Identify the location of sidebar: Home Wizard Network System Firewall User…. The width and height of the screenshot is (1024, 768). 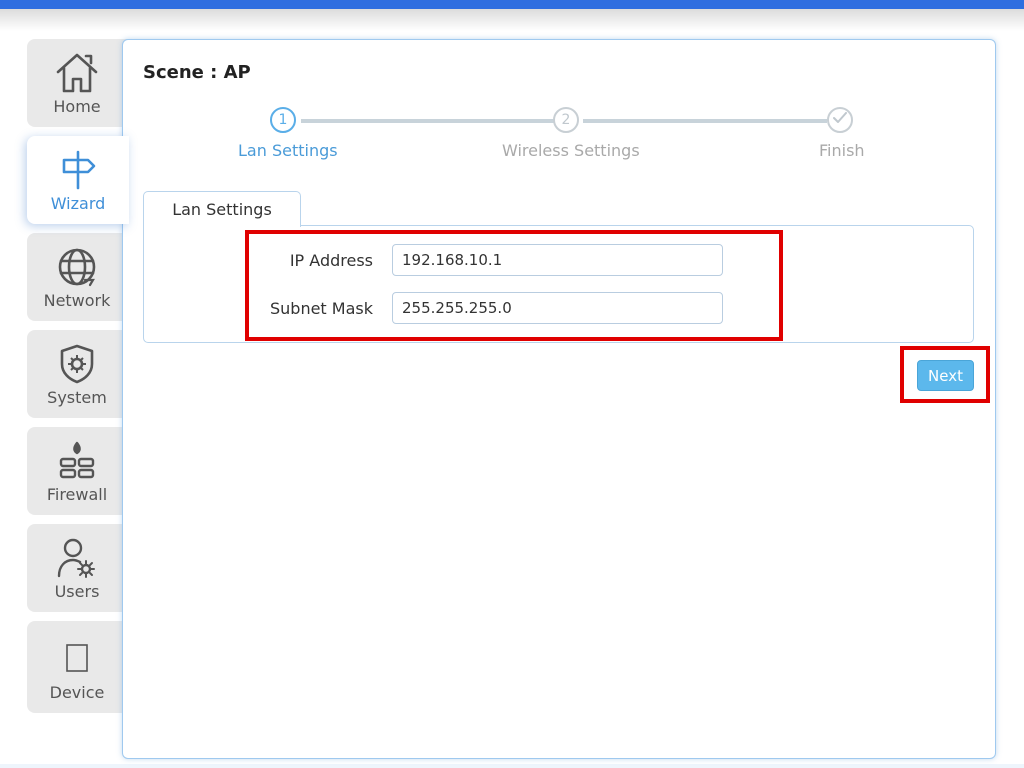
(65, 384).